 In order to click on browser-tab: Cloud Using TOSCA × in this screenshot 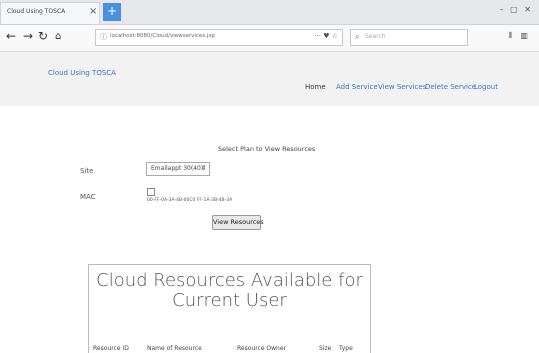, I will do `click(50, 13)`.